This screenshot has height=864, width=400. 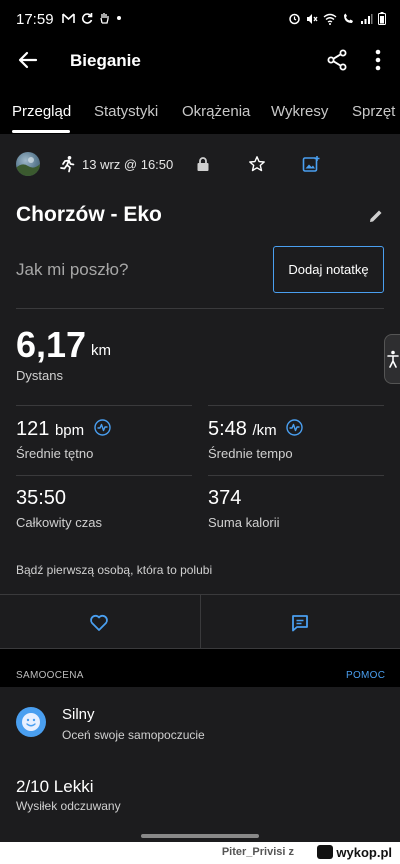 I want to click on total-time-label: Całkowity czas, so click(x=59, y=522).